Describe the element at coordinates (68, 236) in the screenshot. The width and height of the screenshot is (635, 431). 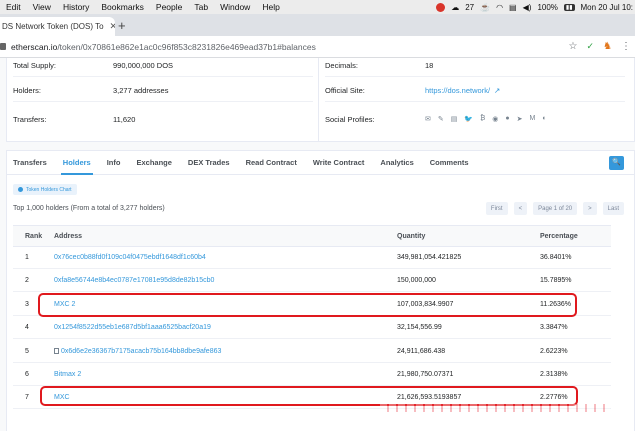
I see `col-address: Address` at that location.